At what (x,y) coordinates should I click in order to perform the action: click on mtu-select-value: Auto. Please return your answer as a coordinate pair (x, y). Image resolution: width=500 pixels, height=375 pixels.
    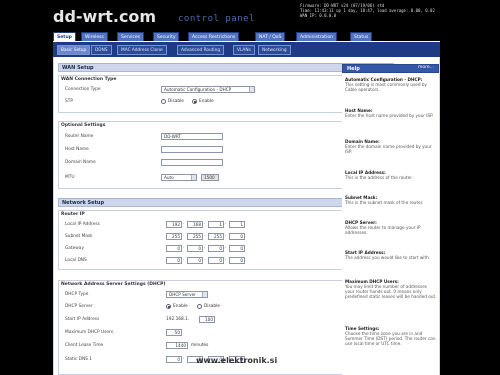
    Looking at the image, I should click on (169, 177).